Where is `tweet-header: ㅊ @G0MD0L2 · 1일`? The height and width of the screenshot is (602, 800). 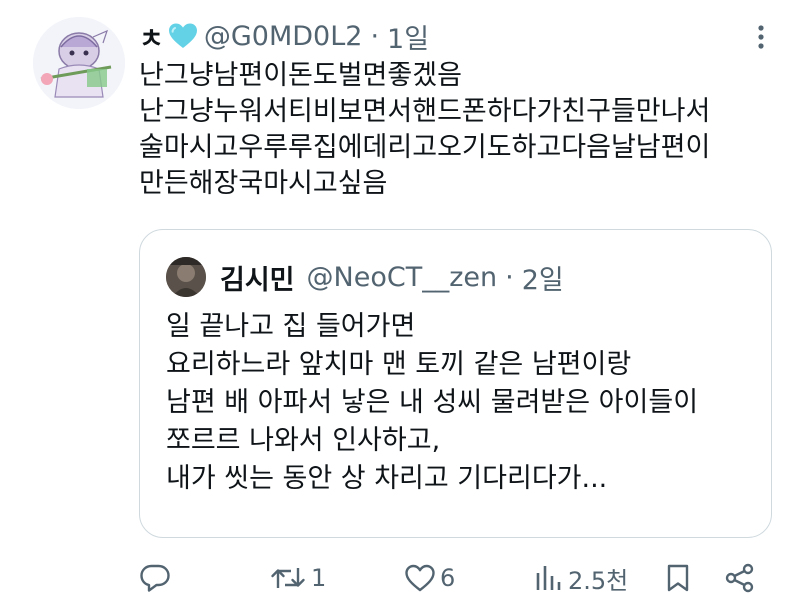 tweet-header: ㅊ @G0MD0L2 · 1일 is located at coordinates (284, 36).